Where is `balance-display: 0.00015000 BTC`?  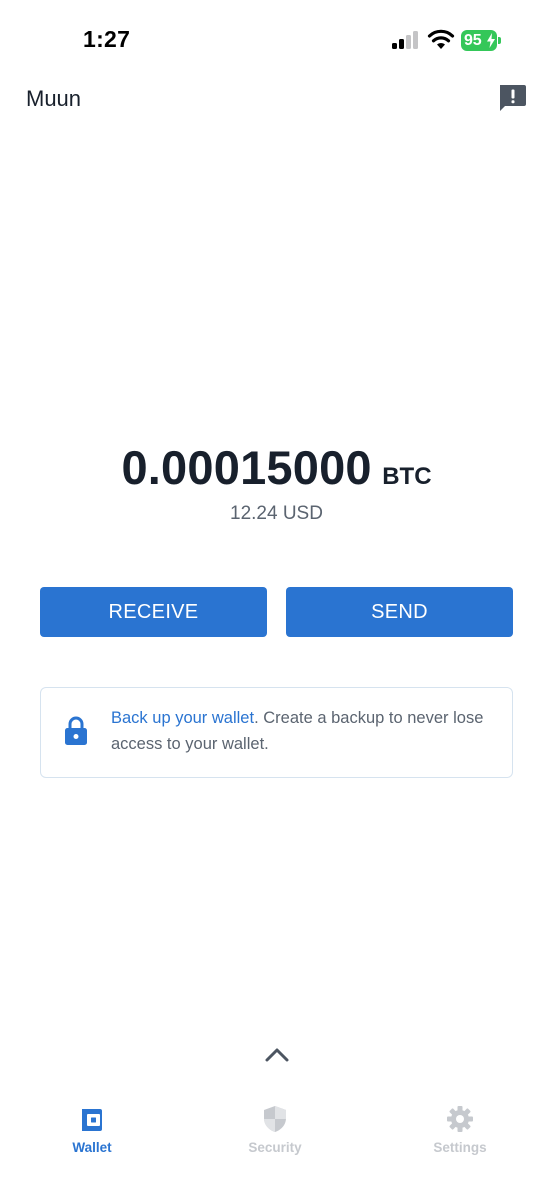
balance-display: 0.00015000 BTC is located at coordinates (276, 467).